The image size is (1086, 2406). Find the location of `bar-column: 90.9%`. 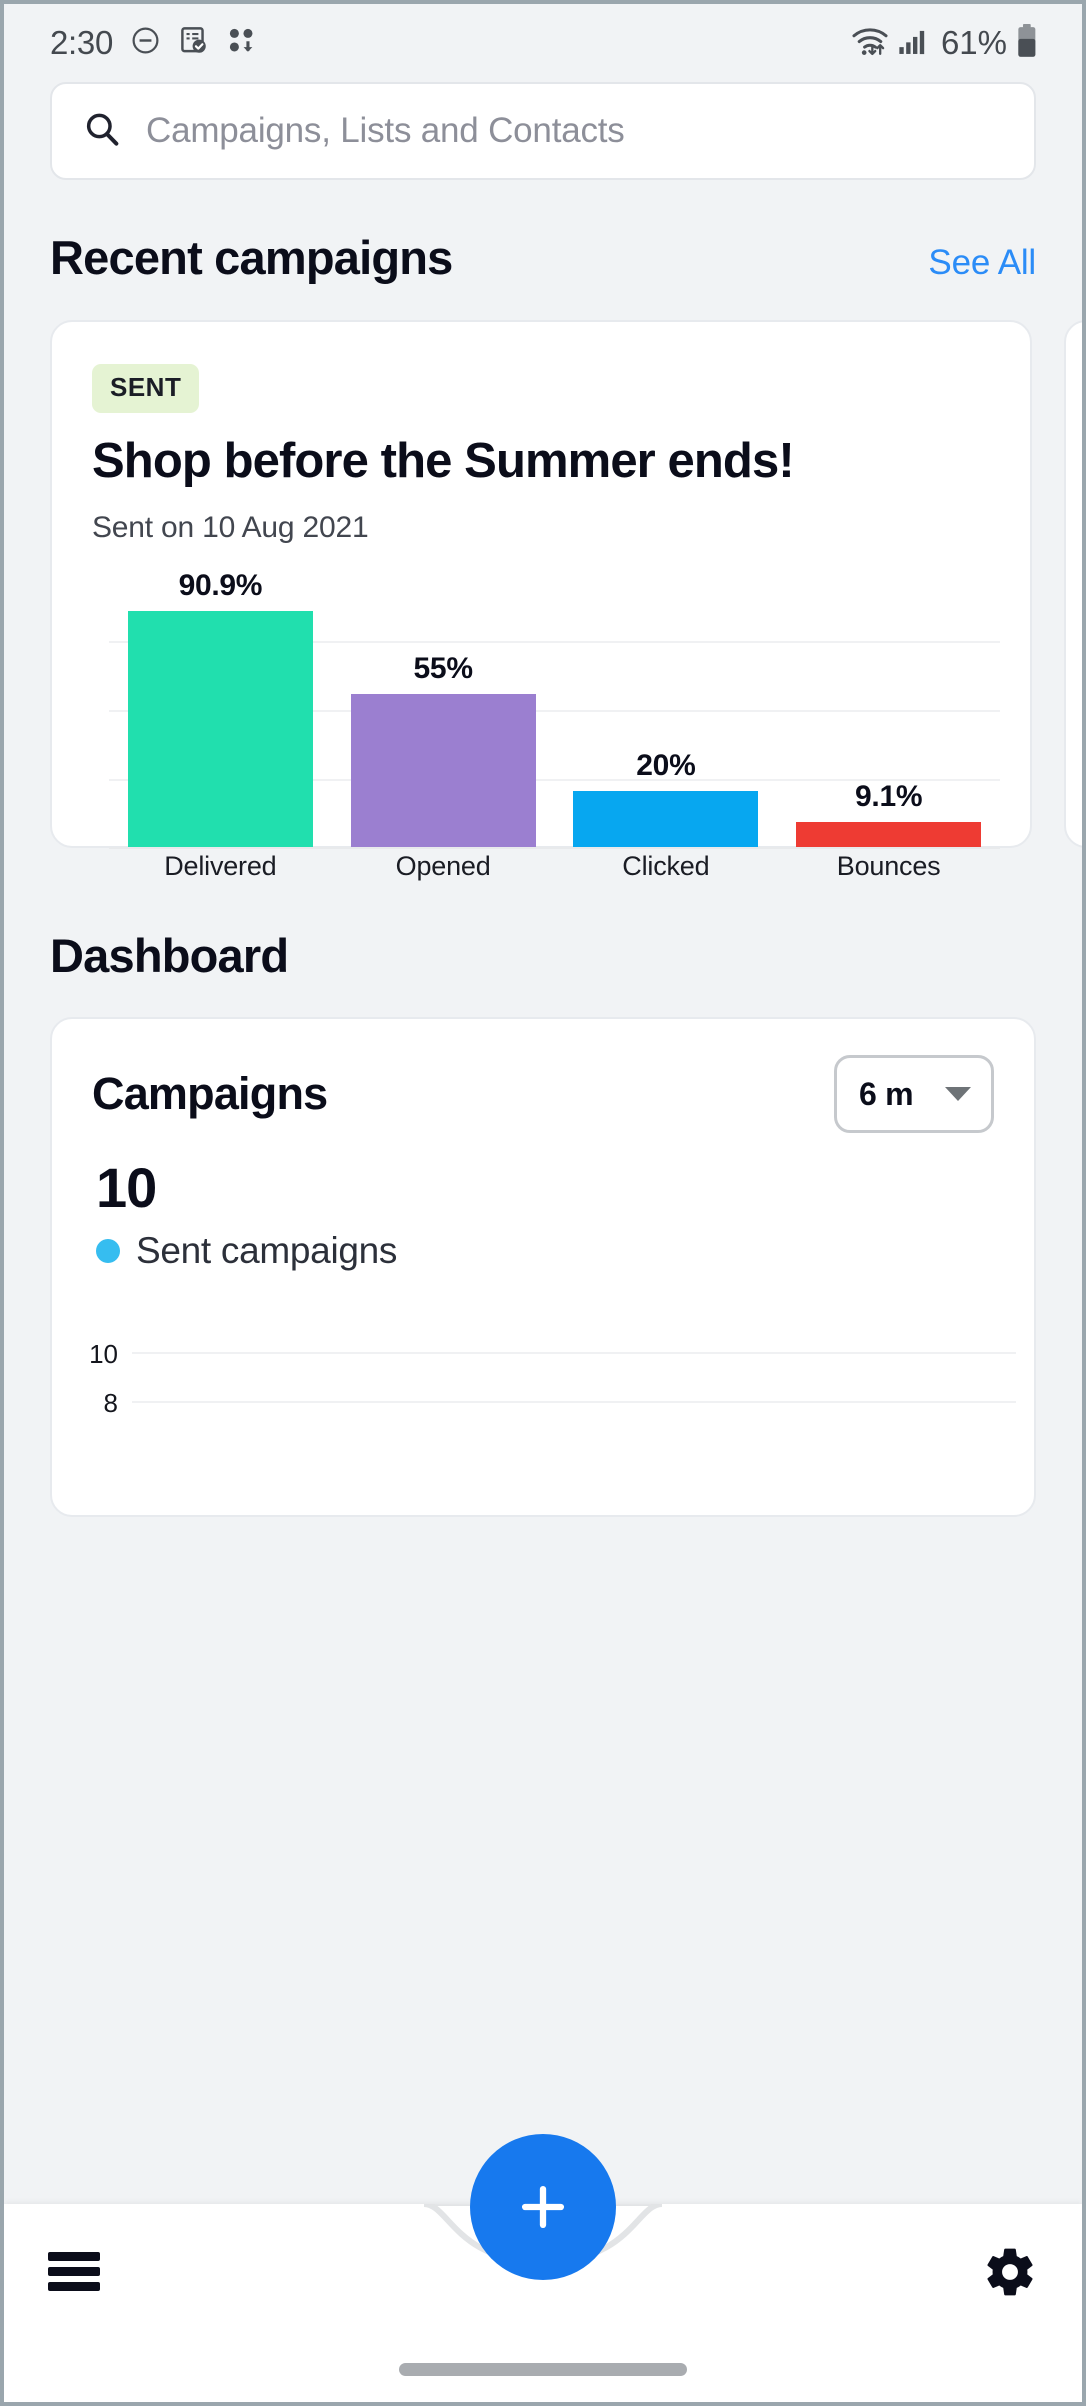

bar-column: 90.9% is located at coordinates (220, 708).